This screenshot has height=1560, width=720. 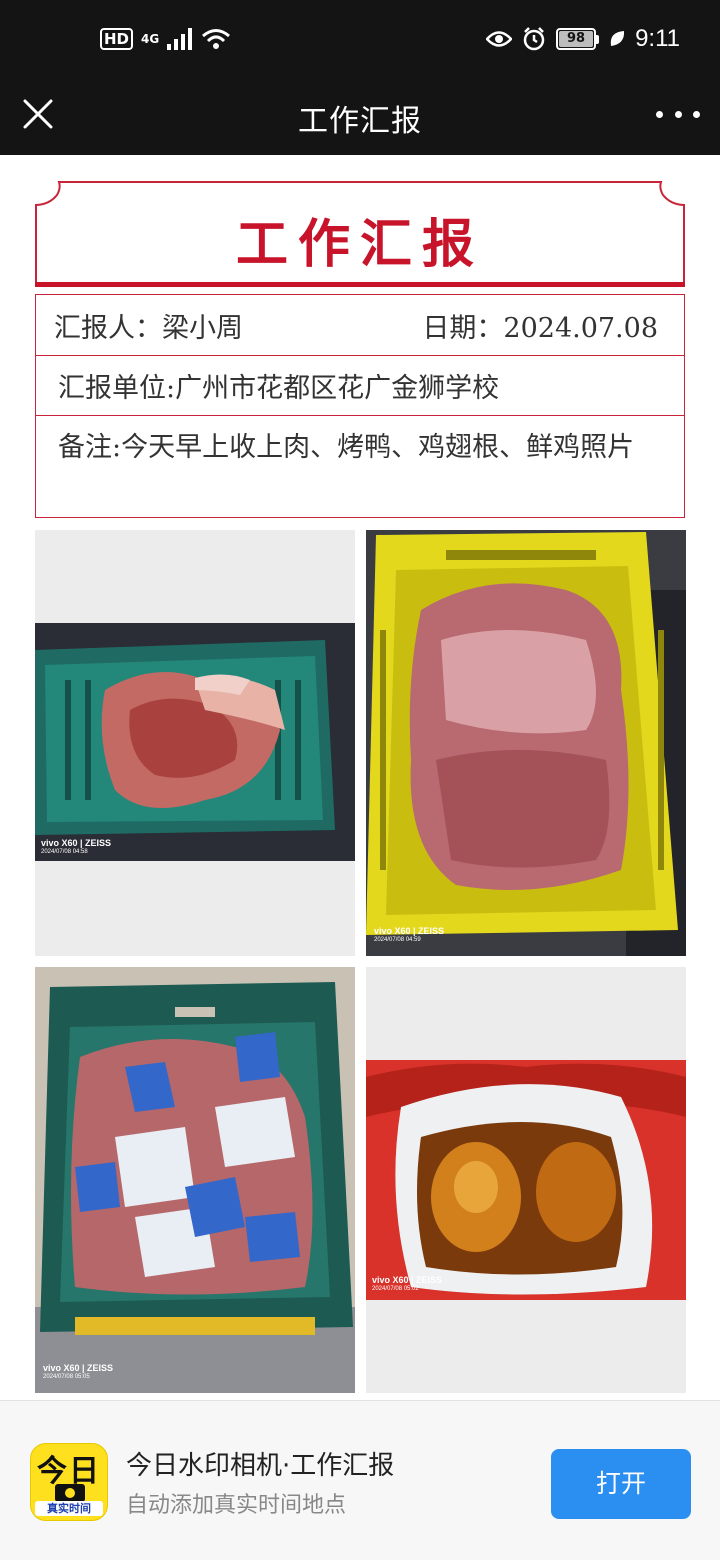 What do you see at coordinates (69, 1482) in the screenshot?
I see `app-icon: 今日 真实时间` at bounding box center [69, 1482].